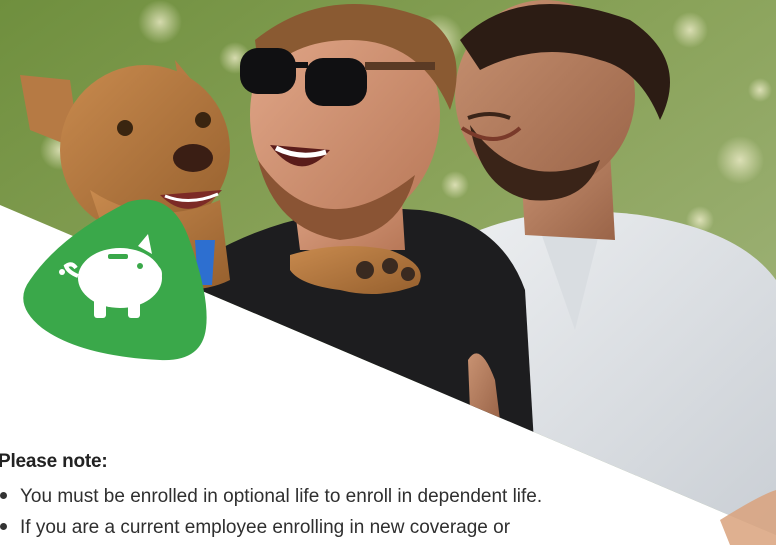 Image resolution: width=776 pixels, height=545 pixels. I want to click on note-heading: Please note:, so click(54, 461).